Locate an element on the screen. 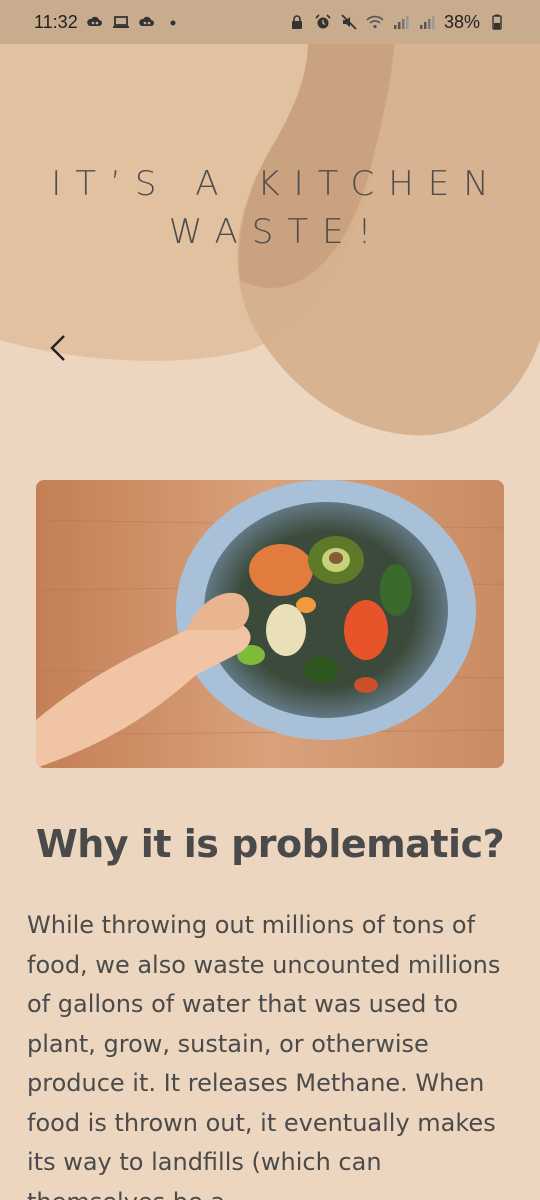 The height and width of the screenshot is (1200, 540). status-right: 38% is located at coordinates (397, 22).